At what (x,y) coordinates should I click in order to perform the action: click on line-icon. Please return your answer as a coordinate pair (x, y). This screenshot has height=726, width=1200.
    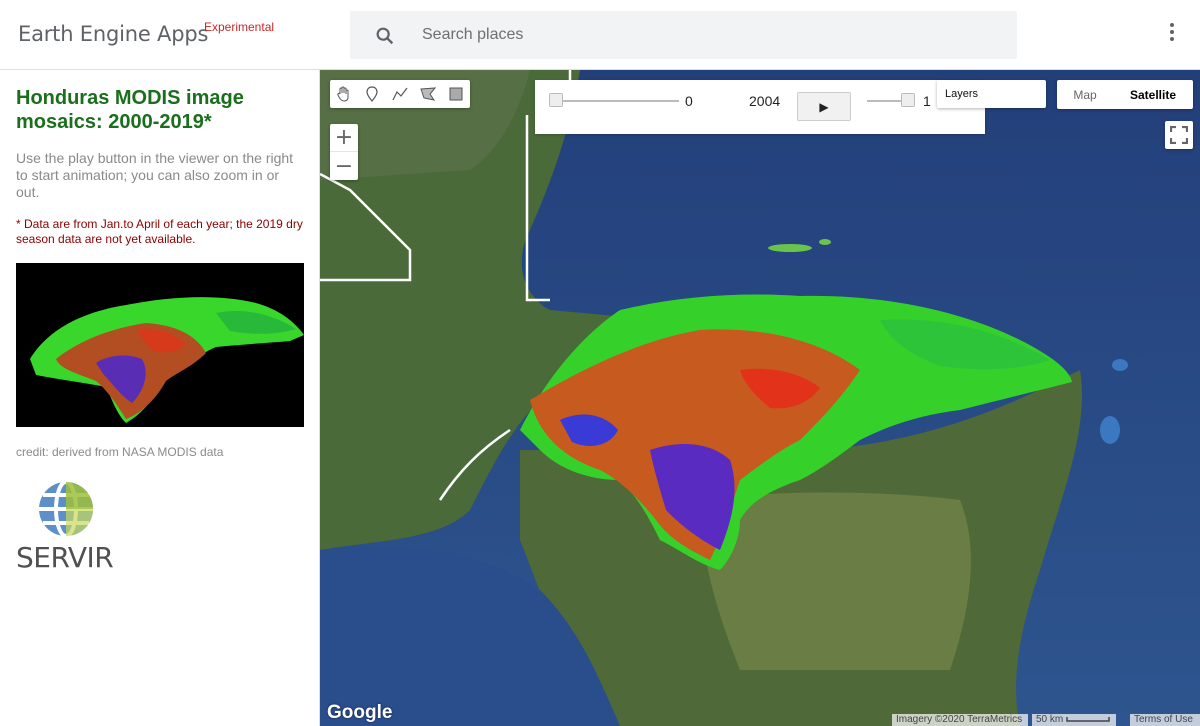
    Looking at the image, I should click on (400, 94).